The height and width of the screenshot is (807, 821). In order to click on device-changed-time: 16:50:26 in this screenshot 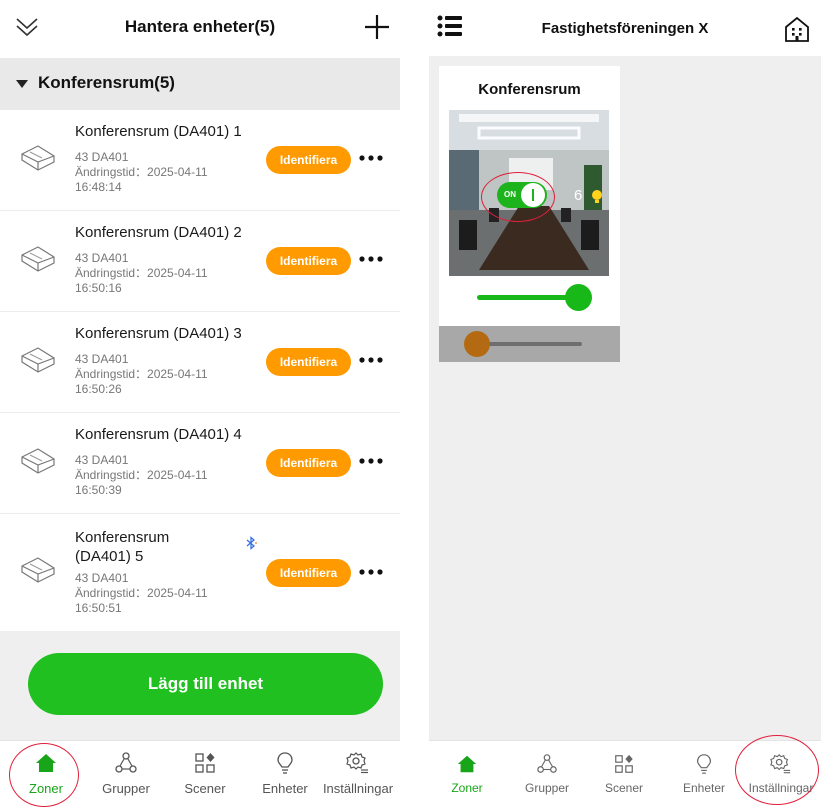, I will do `click(98, 389)`.